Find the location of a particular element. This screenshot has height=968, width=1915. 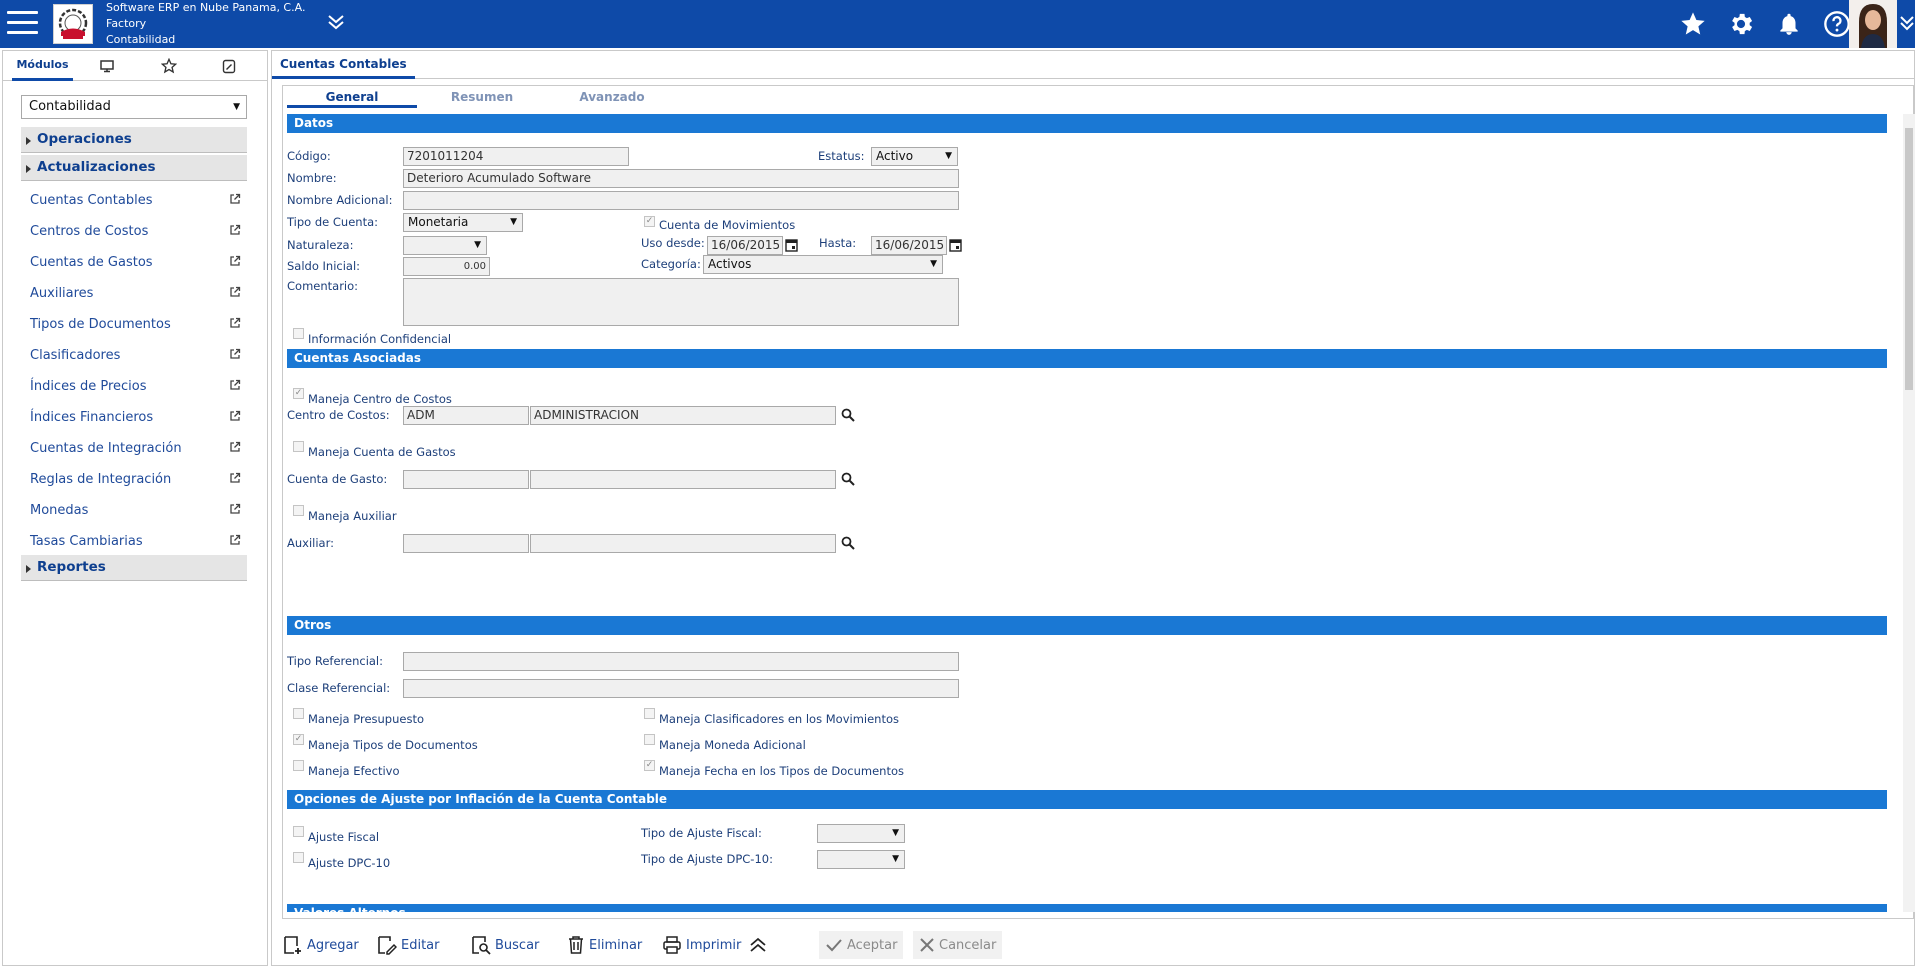

scrollbar-thumb is located at coordinates (1909, 259).